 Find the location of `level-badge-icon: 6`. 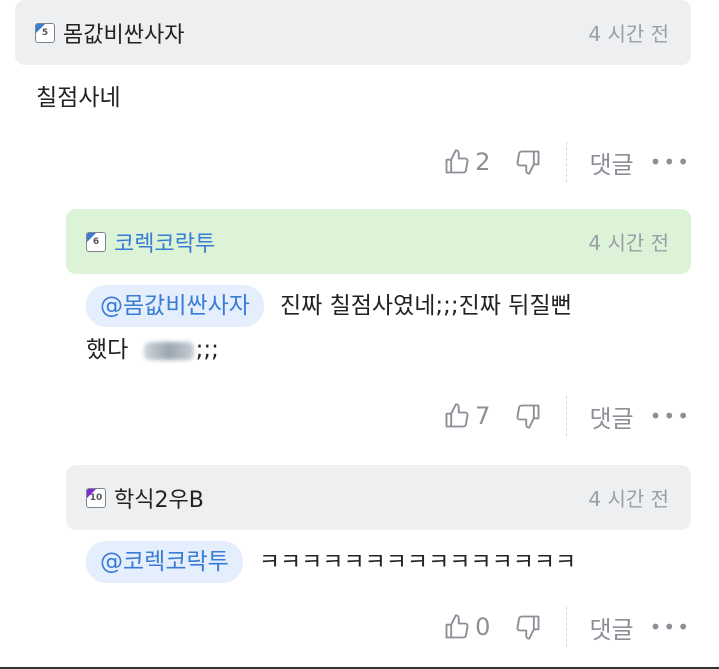

level-badge-icon: 6 is located at coordinates (96, 241).